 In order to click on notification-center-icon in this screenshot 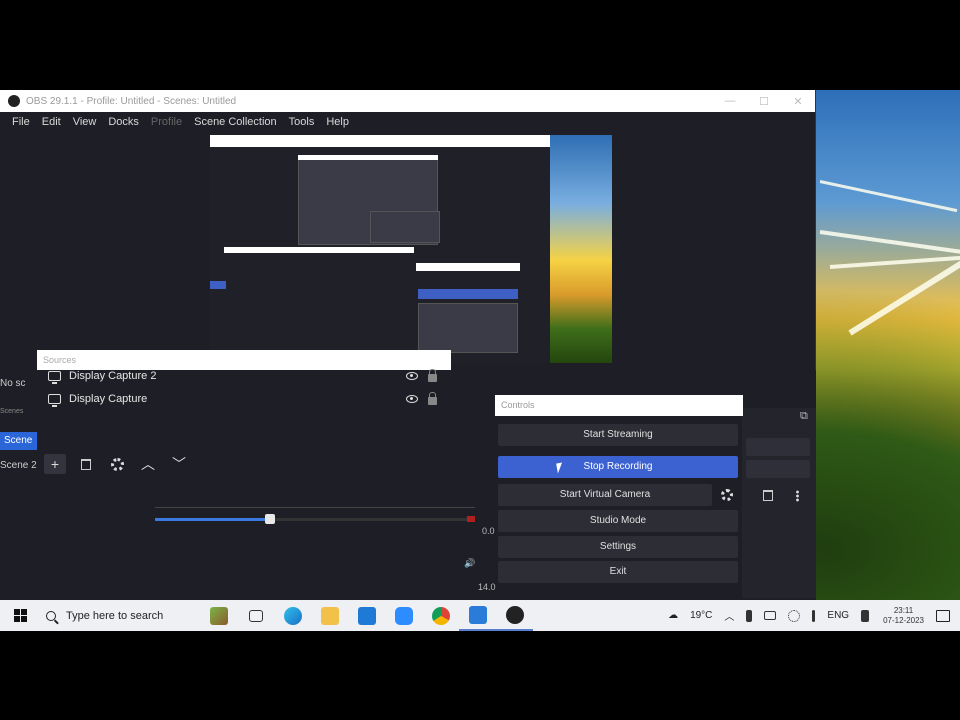, I will do `click(943, 615)`.